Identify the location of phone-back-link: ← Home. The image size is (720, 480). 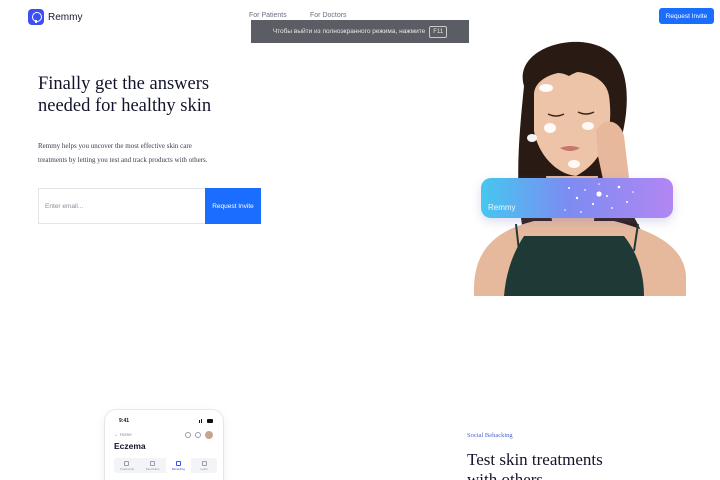
(123, 434).